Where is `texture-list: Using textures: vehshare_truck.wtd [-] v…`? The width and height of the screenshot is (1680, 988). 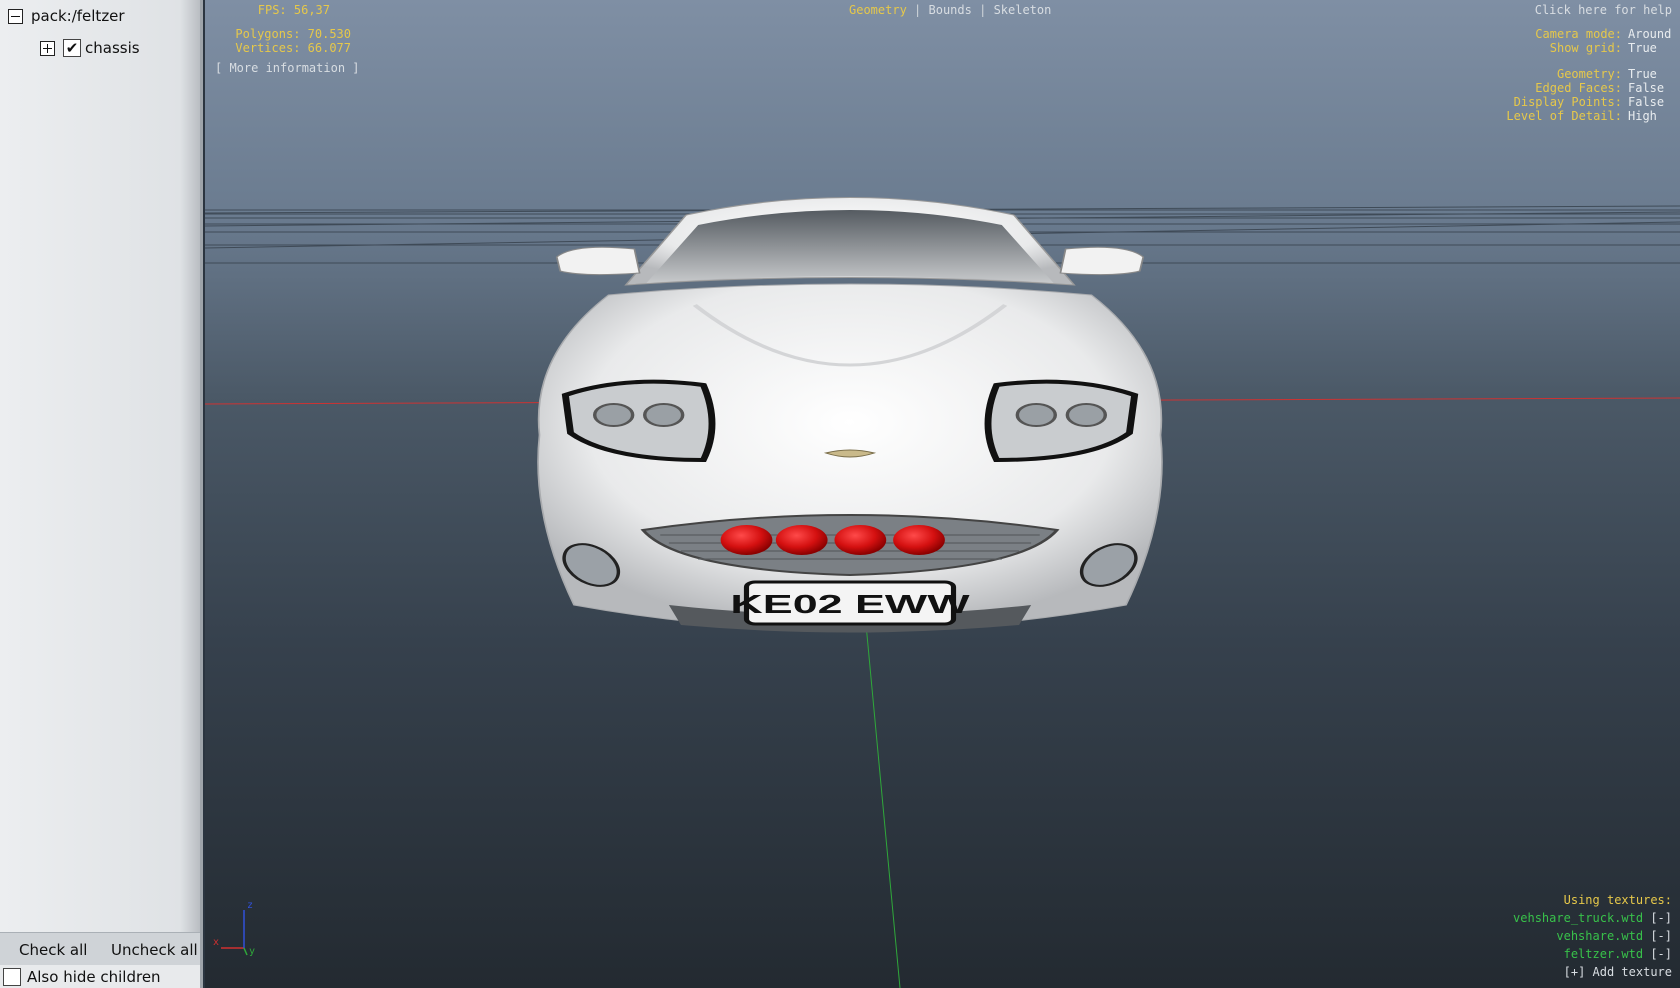 texture-list: Using textures: vehshare_truck.wtd [-] v… is located at coordinates (1592, 936).